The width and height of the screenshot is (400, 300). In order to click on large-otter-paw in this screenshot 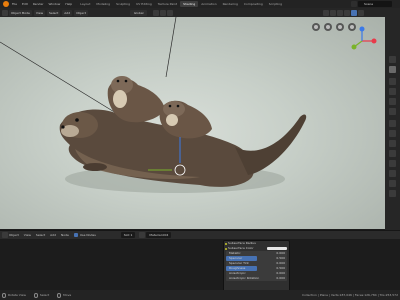, I will do `click(95, 167)`.